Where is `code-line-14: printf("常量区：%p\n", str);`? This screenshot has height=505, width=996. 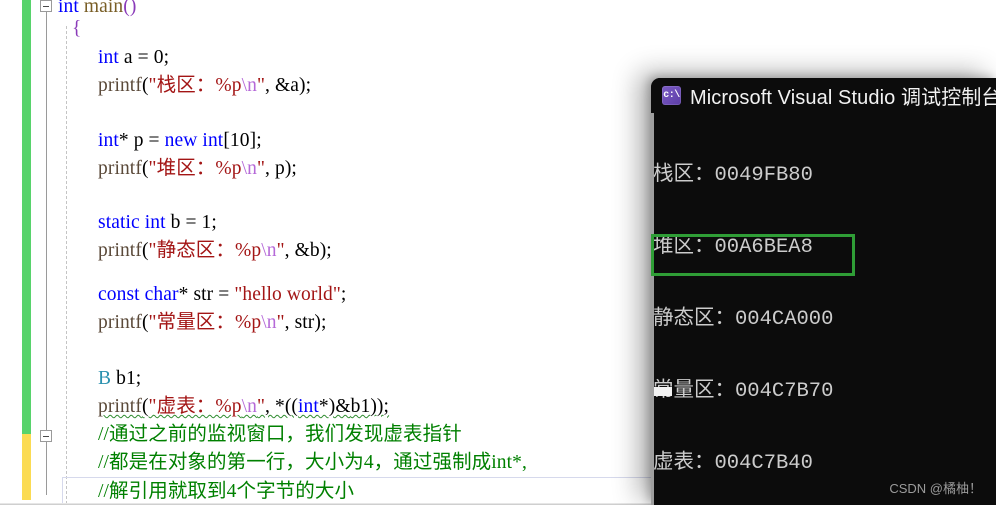
code-line-14: printf("常量区：%p\n", str); is located at coordinates (212, 323).